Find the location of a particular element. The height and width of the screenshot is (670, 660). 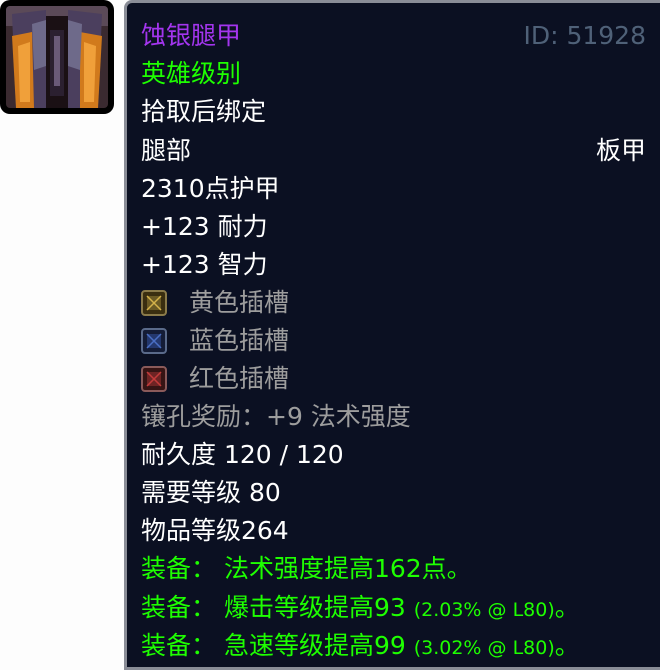

socket-bonus: 镶孔奖励：+9 法术强度 is located at coordinates (276, 416).